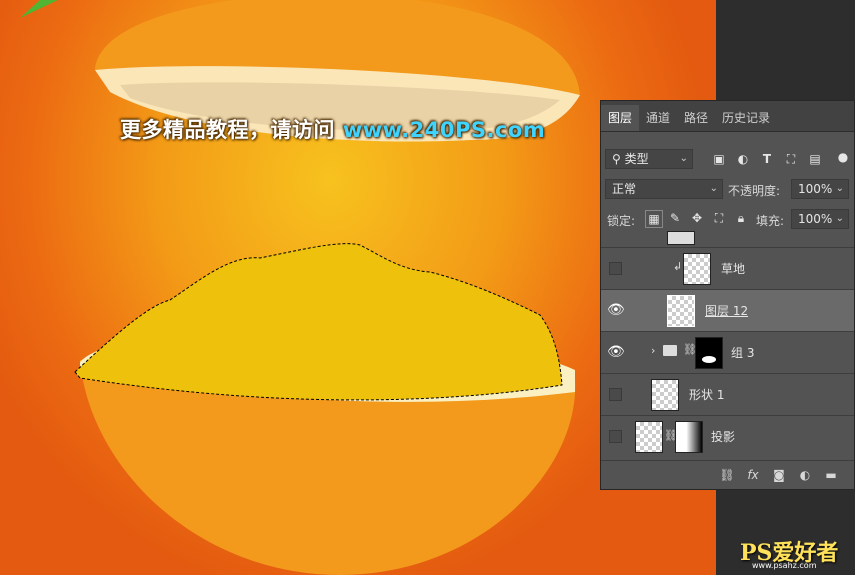 The image size is (855, 575). Describe the element at coordinates (743, 159) in the screenshot. I see `adjustment-filter-icon: ◐` at that location.